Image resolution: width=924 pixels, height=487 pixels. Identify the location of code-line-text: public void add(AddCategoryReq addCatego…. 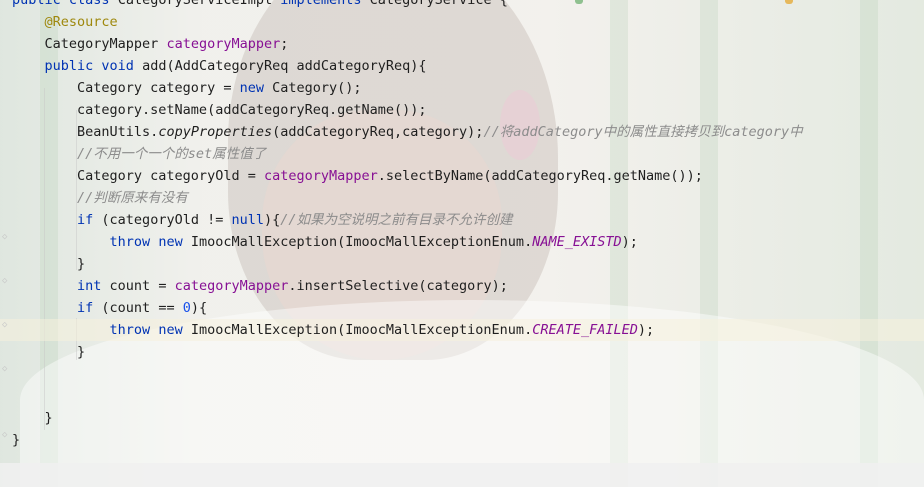
(219, 66).